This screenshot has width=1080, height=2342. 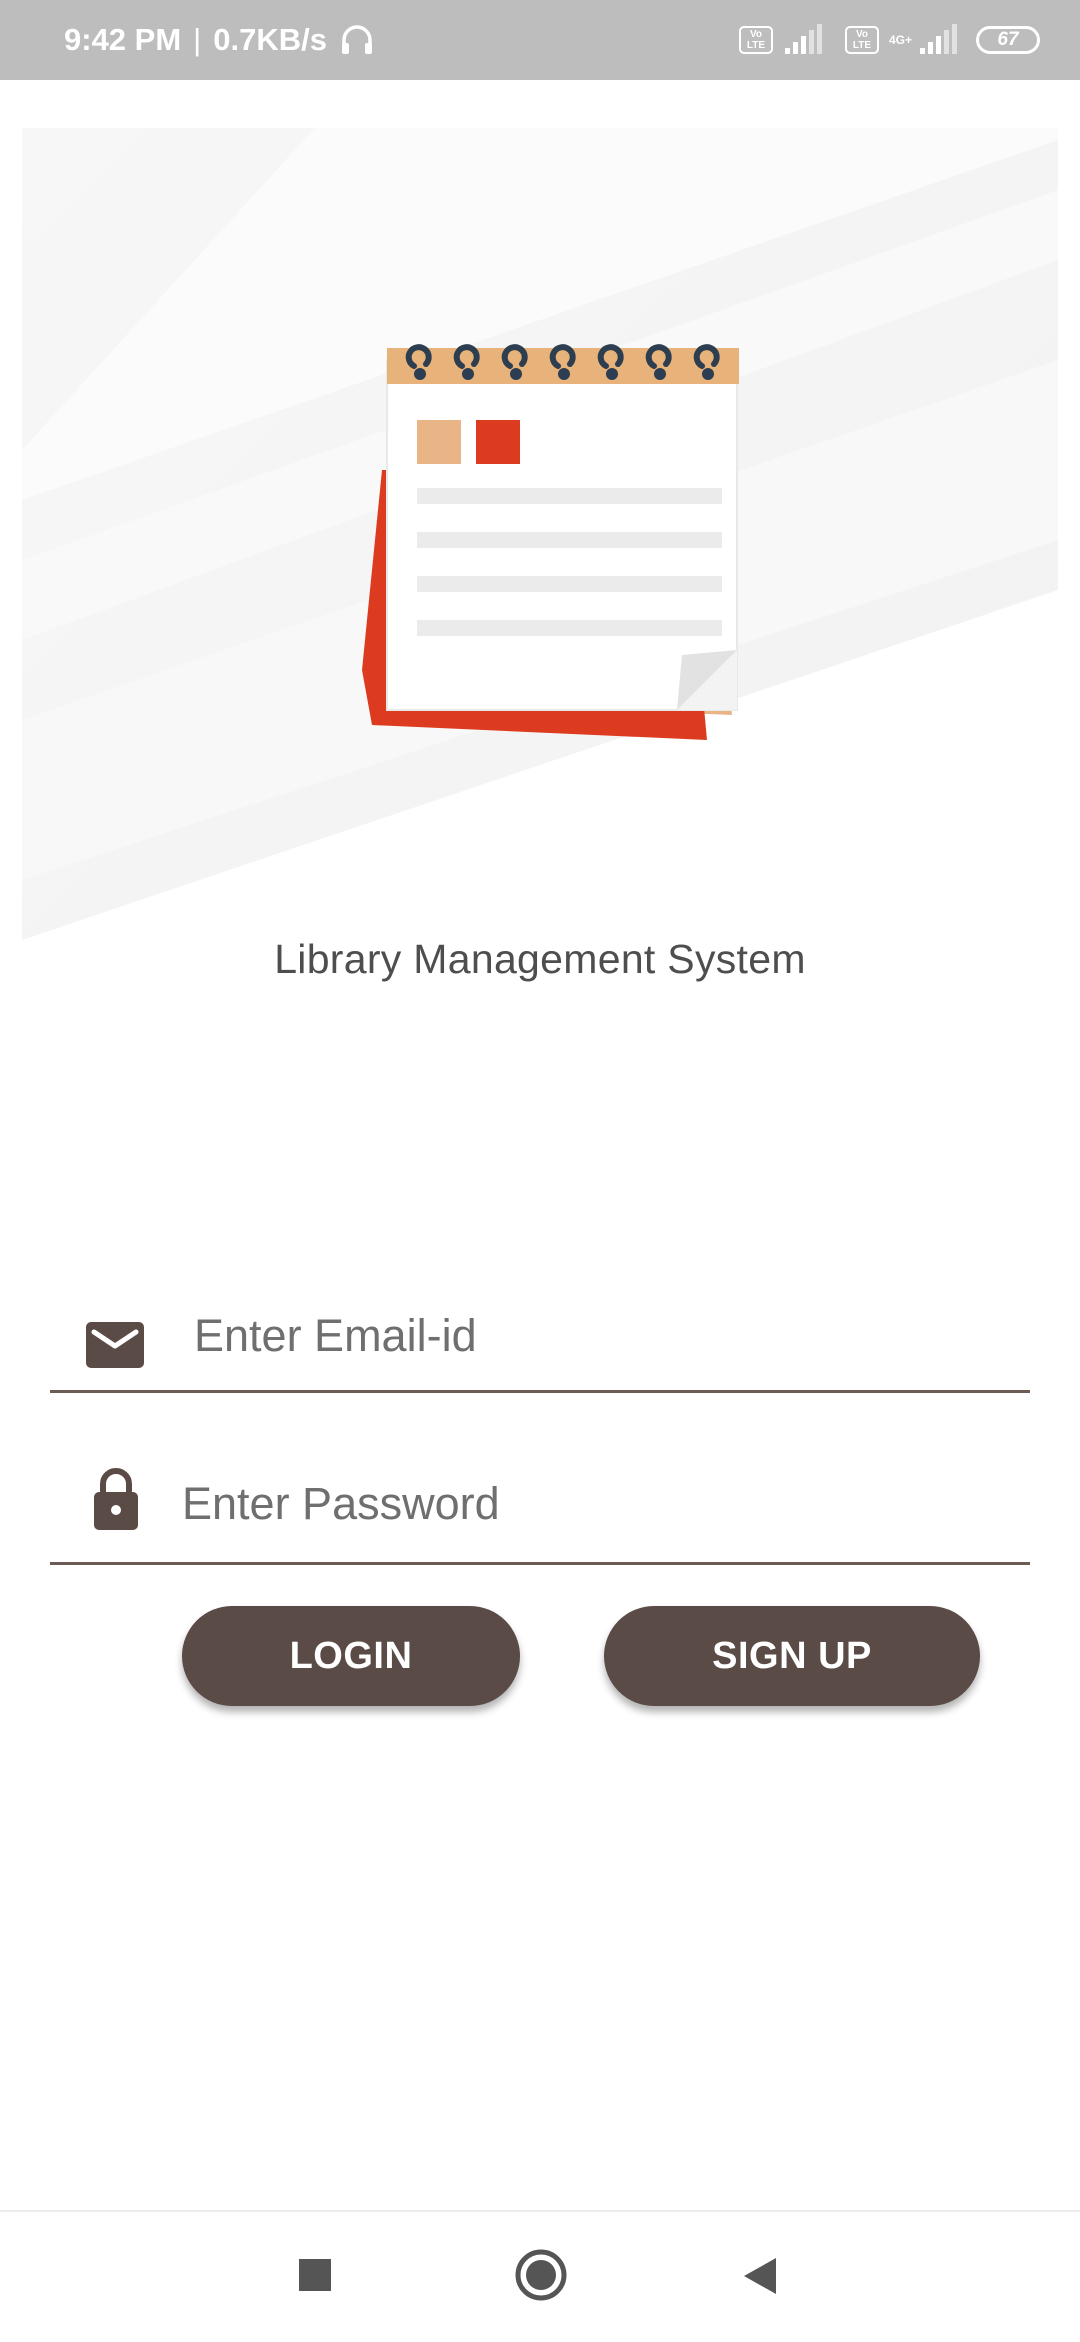 What do you see at coordinates (540, 40) in the screenshot?
I see `status-bar: 9:42 PM | 0.7KB/s Vo LTE Vo LTE 4G+ 67` at bounding box center [540, 40].